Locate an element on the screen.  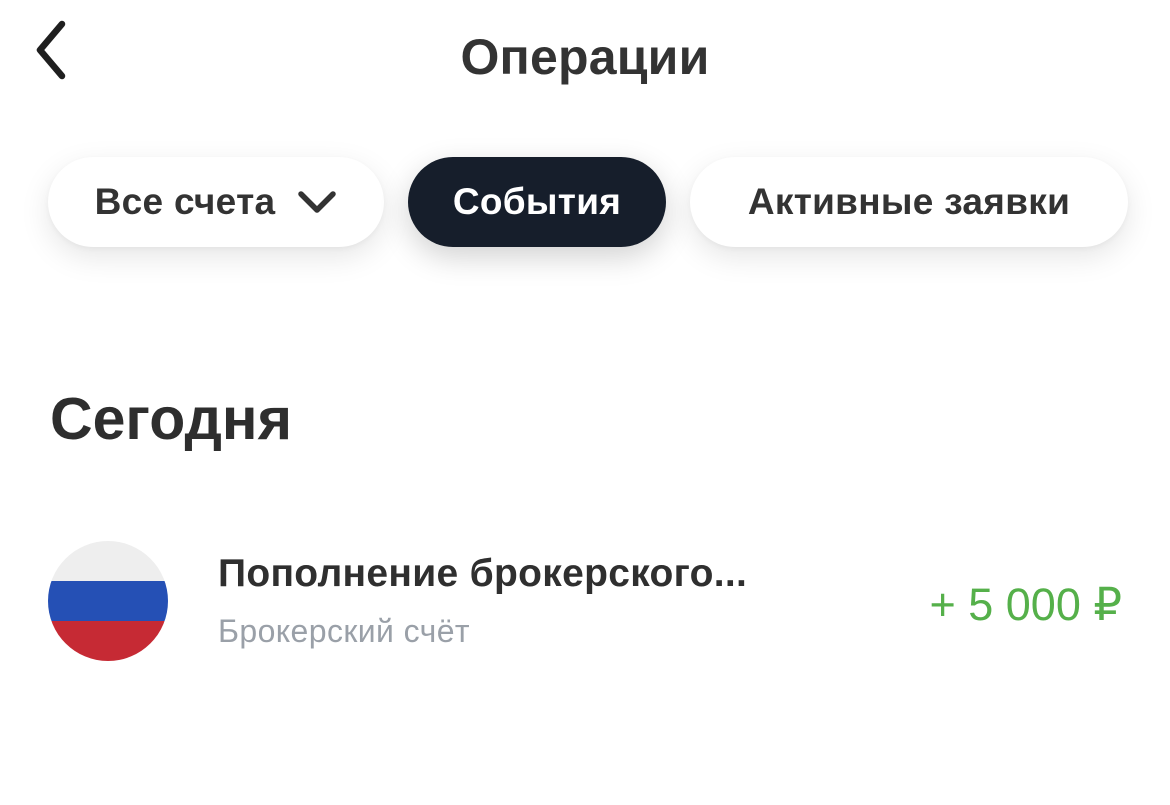
tab-events: События is located at coordinates (537, 202).